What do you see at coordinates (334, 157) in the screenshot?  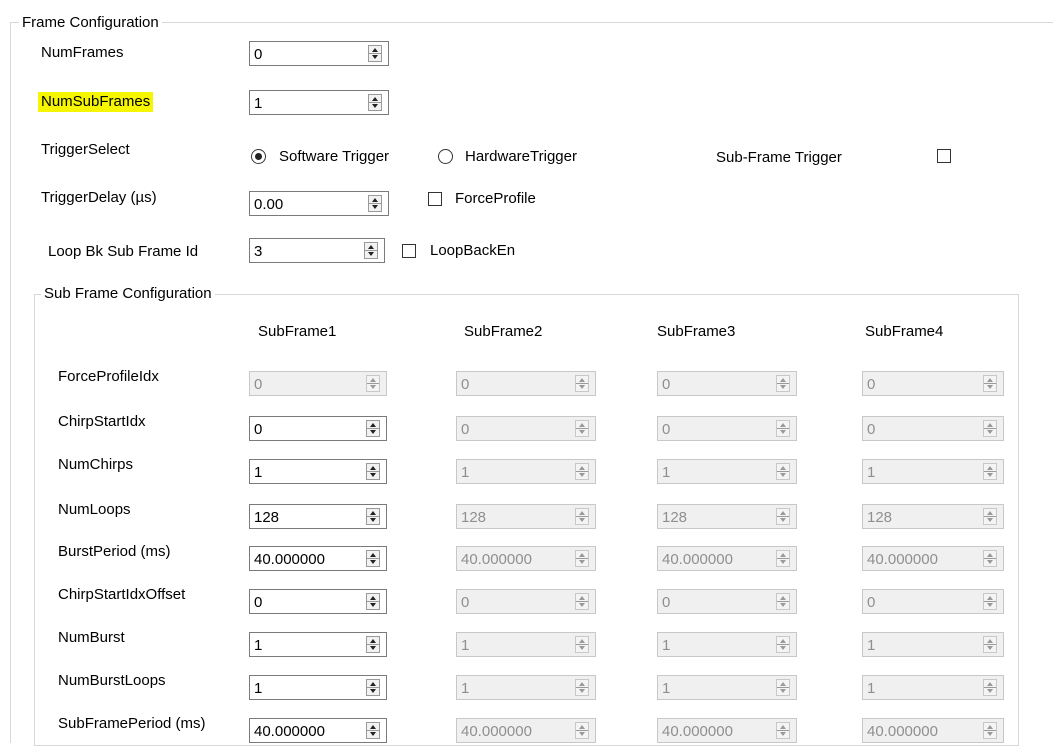 I see `software-trigger-label: Software Trigger` at bounding box center [334, 157].